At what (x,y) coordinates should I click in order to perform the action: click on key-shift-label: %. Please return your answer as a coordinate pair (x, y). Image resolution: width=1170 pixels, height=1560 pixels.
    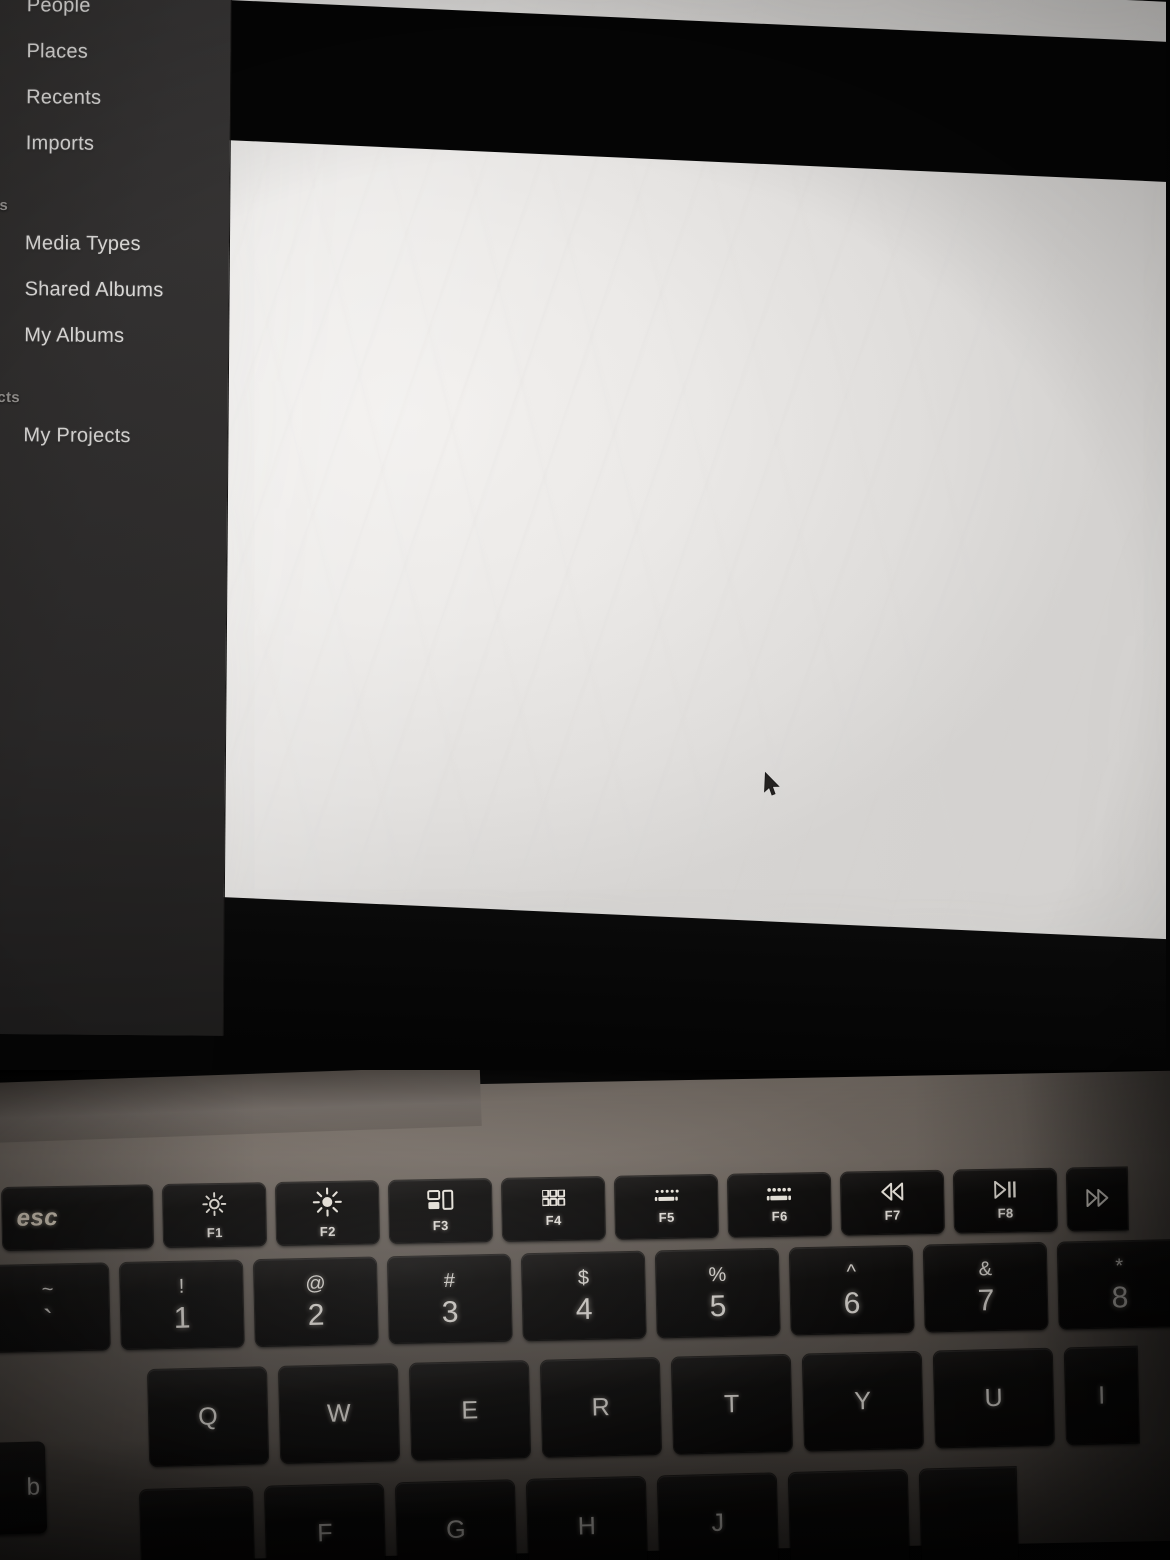
    Looking at the image, I should click on (717, 1274).